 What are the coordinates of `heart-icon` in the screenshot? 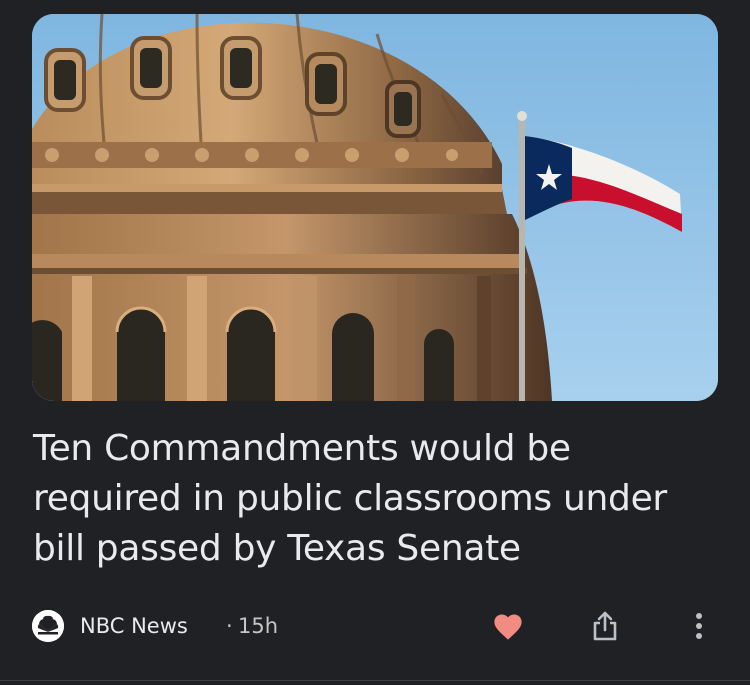 It's located at (508, 627).